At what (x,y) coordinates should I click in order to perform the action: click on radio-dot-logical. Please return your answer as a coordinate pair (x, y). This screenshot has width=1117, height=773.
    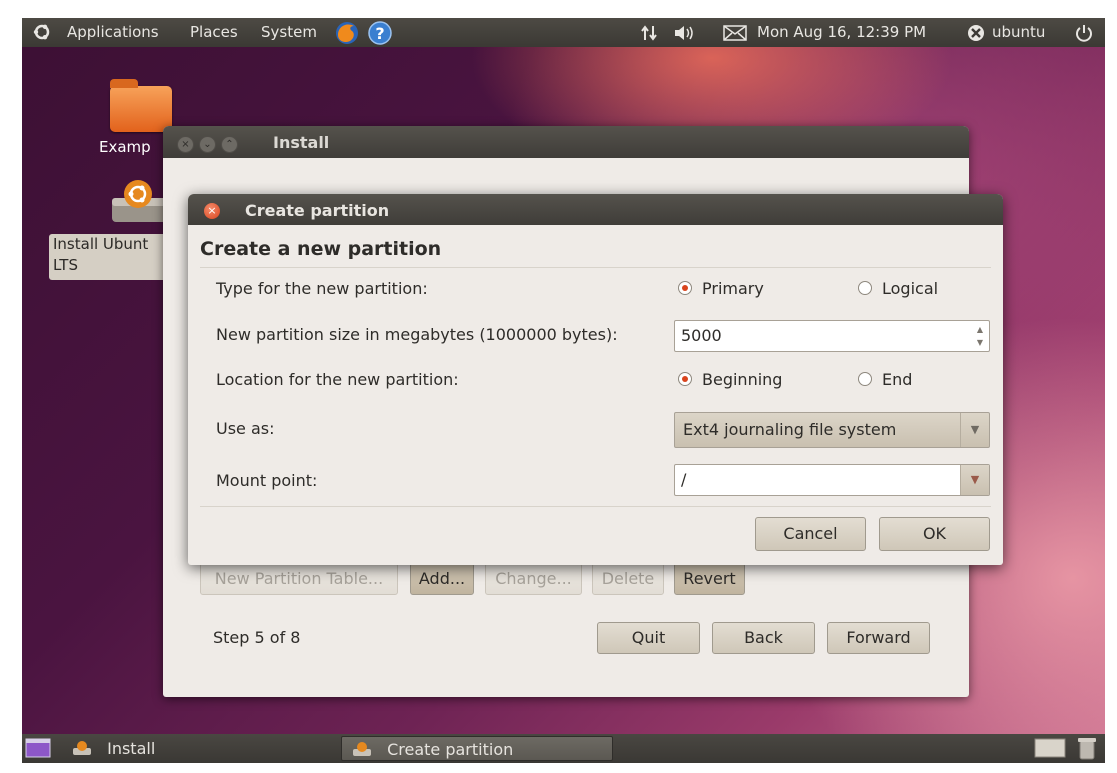
    Looking at the image, I should click on (865, 288).